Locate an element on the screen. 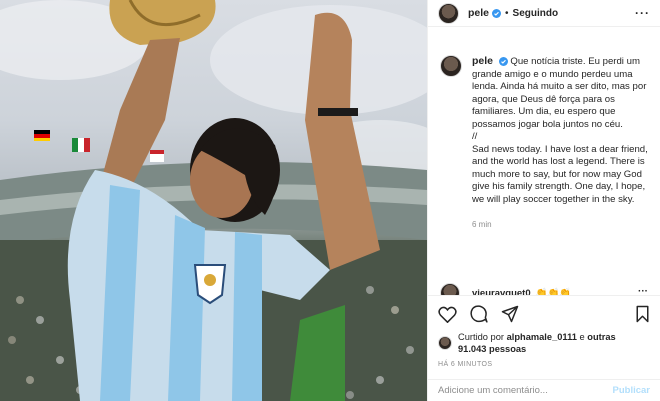 This screenshot has height=401, width=660. share-icon is located at coordinates (510, 314).